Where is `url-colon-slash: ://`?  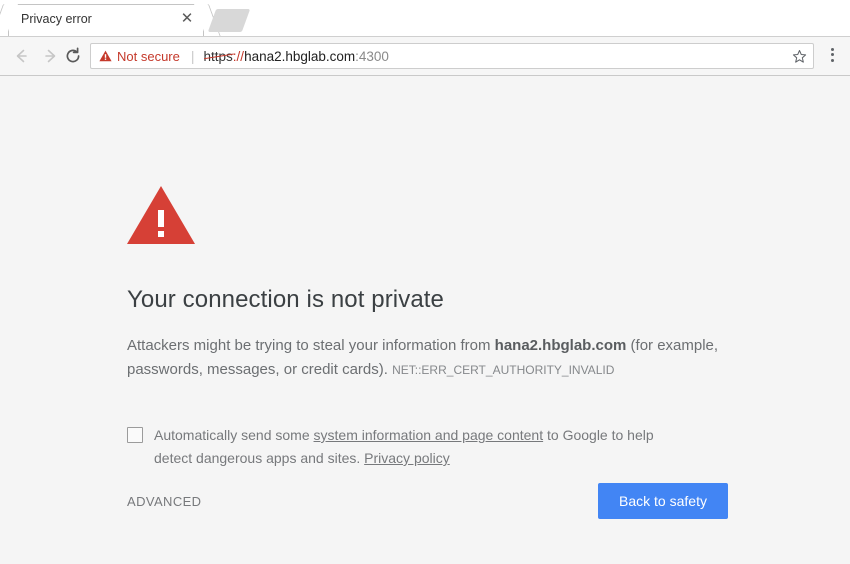 url-colon-slash: :// is located at coordinates (238, 56).